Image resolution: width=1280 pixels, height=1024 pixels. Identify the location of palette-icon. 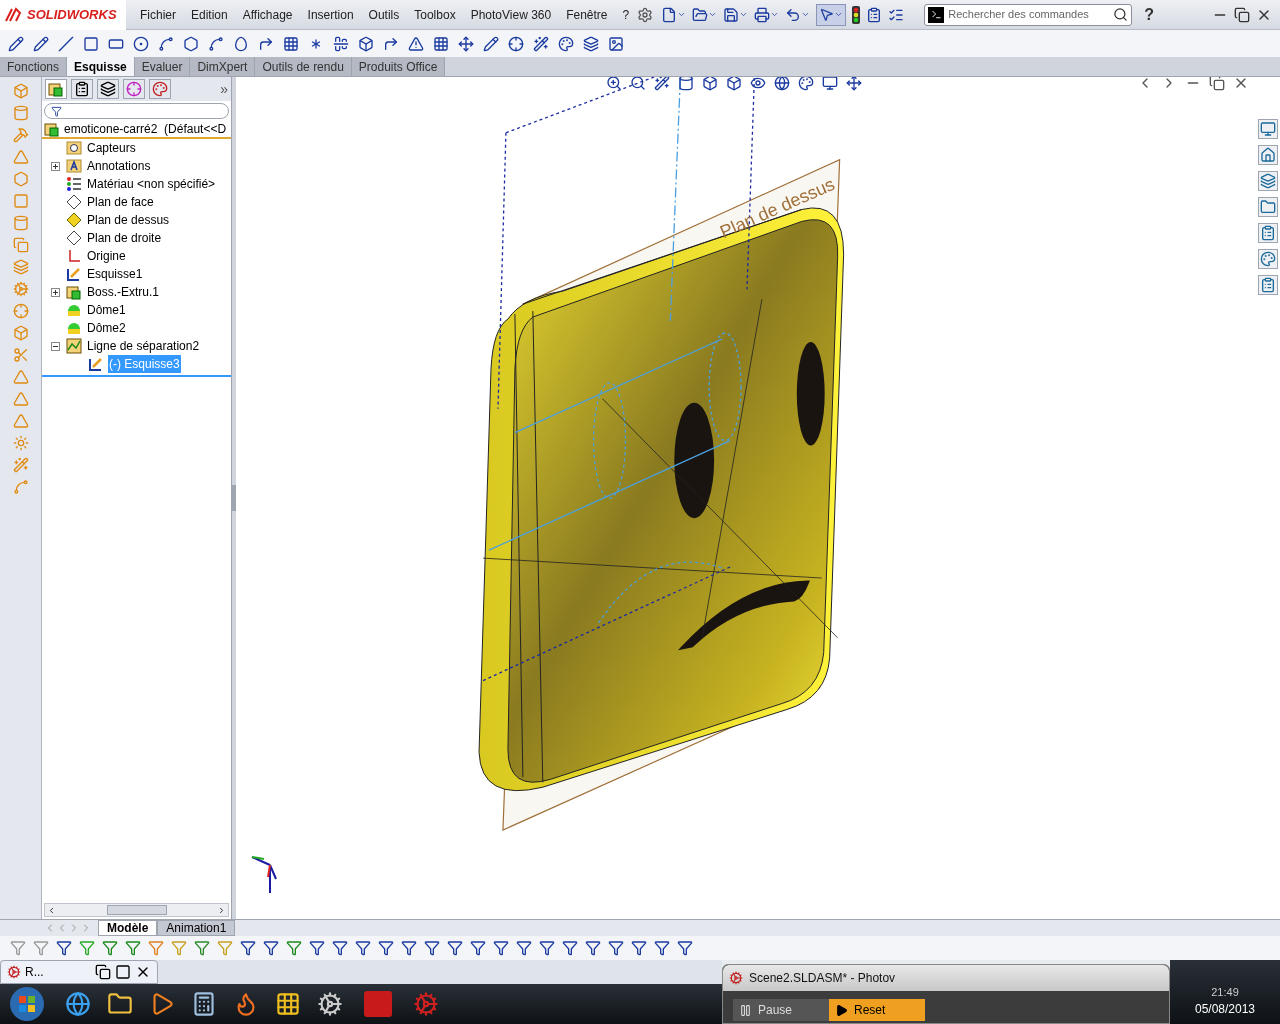
(806, 84).